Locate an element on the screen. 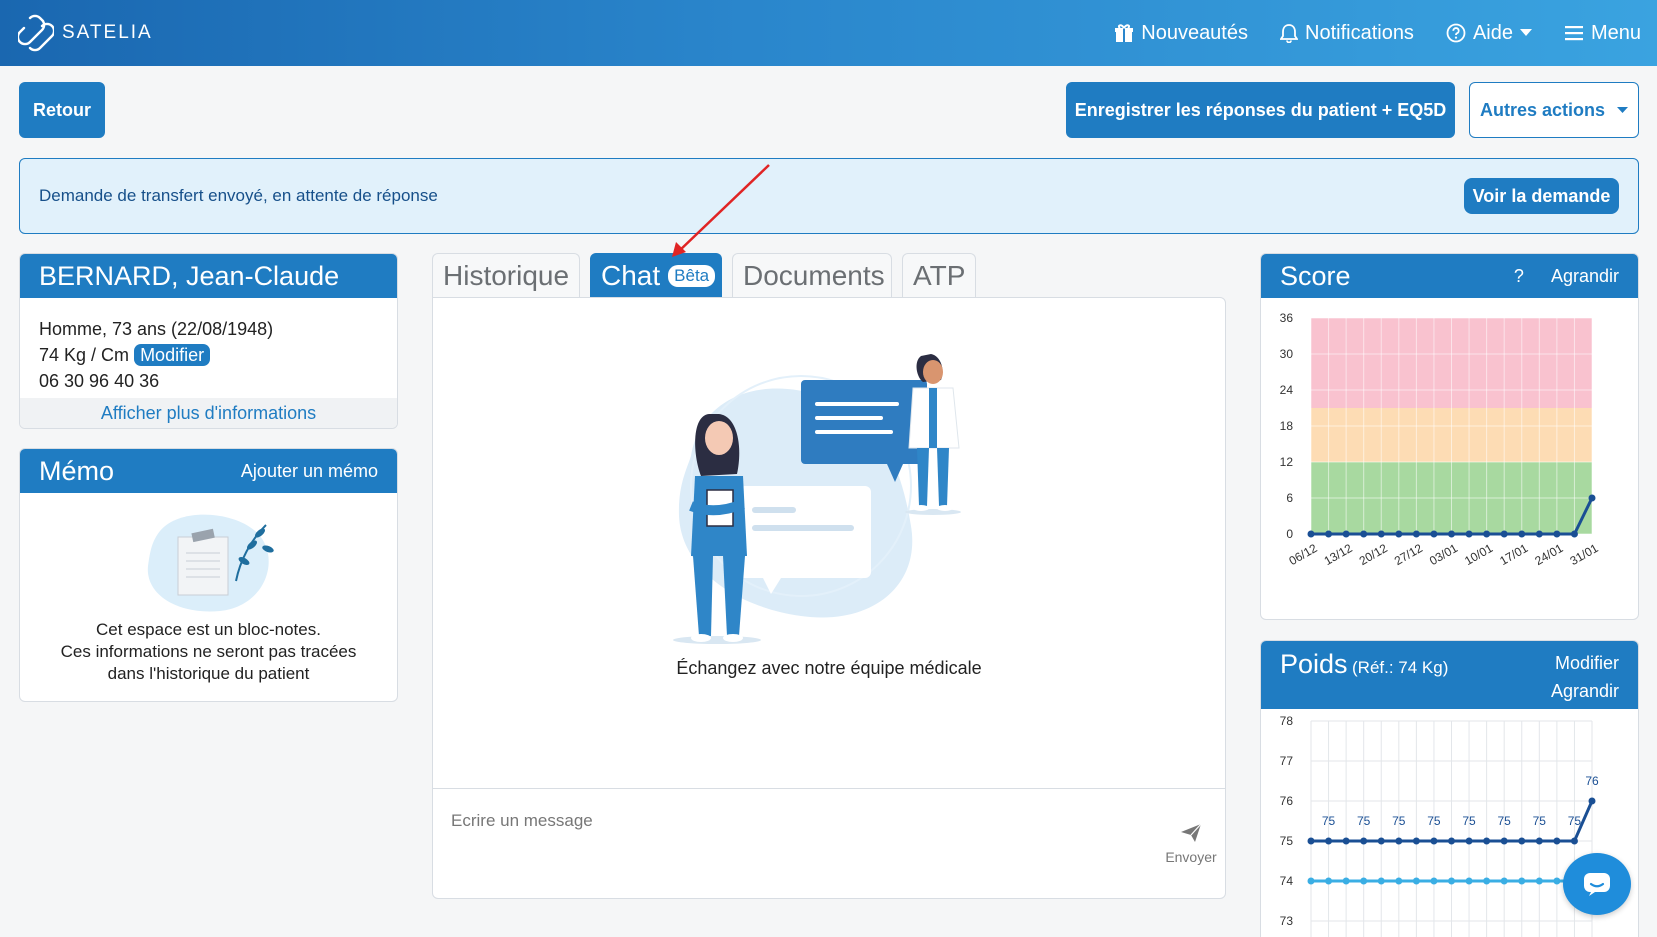 This screenshot has height=937, width=1657. weight-ytick-label: 77 is located at coordinates (1287, 761).